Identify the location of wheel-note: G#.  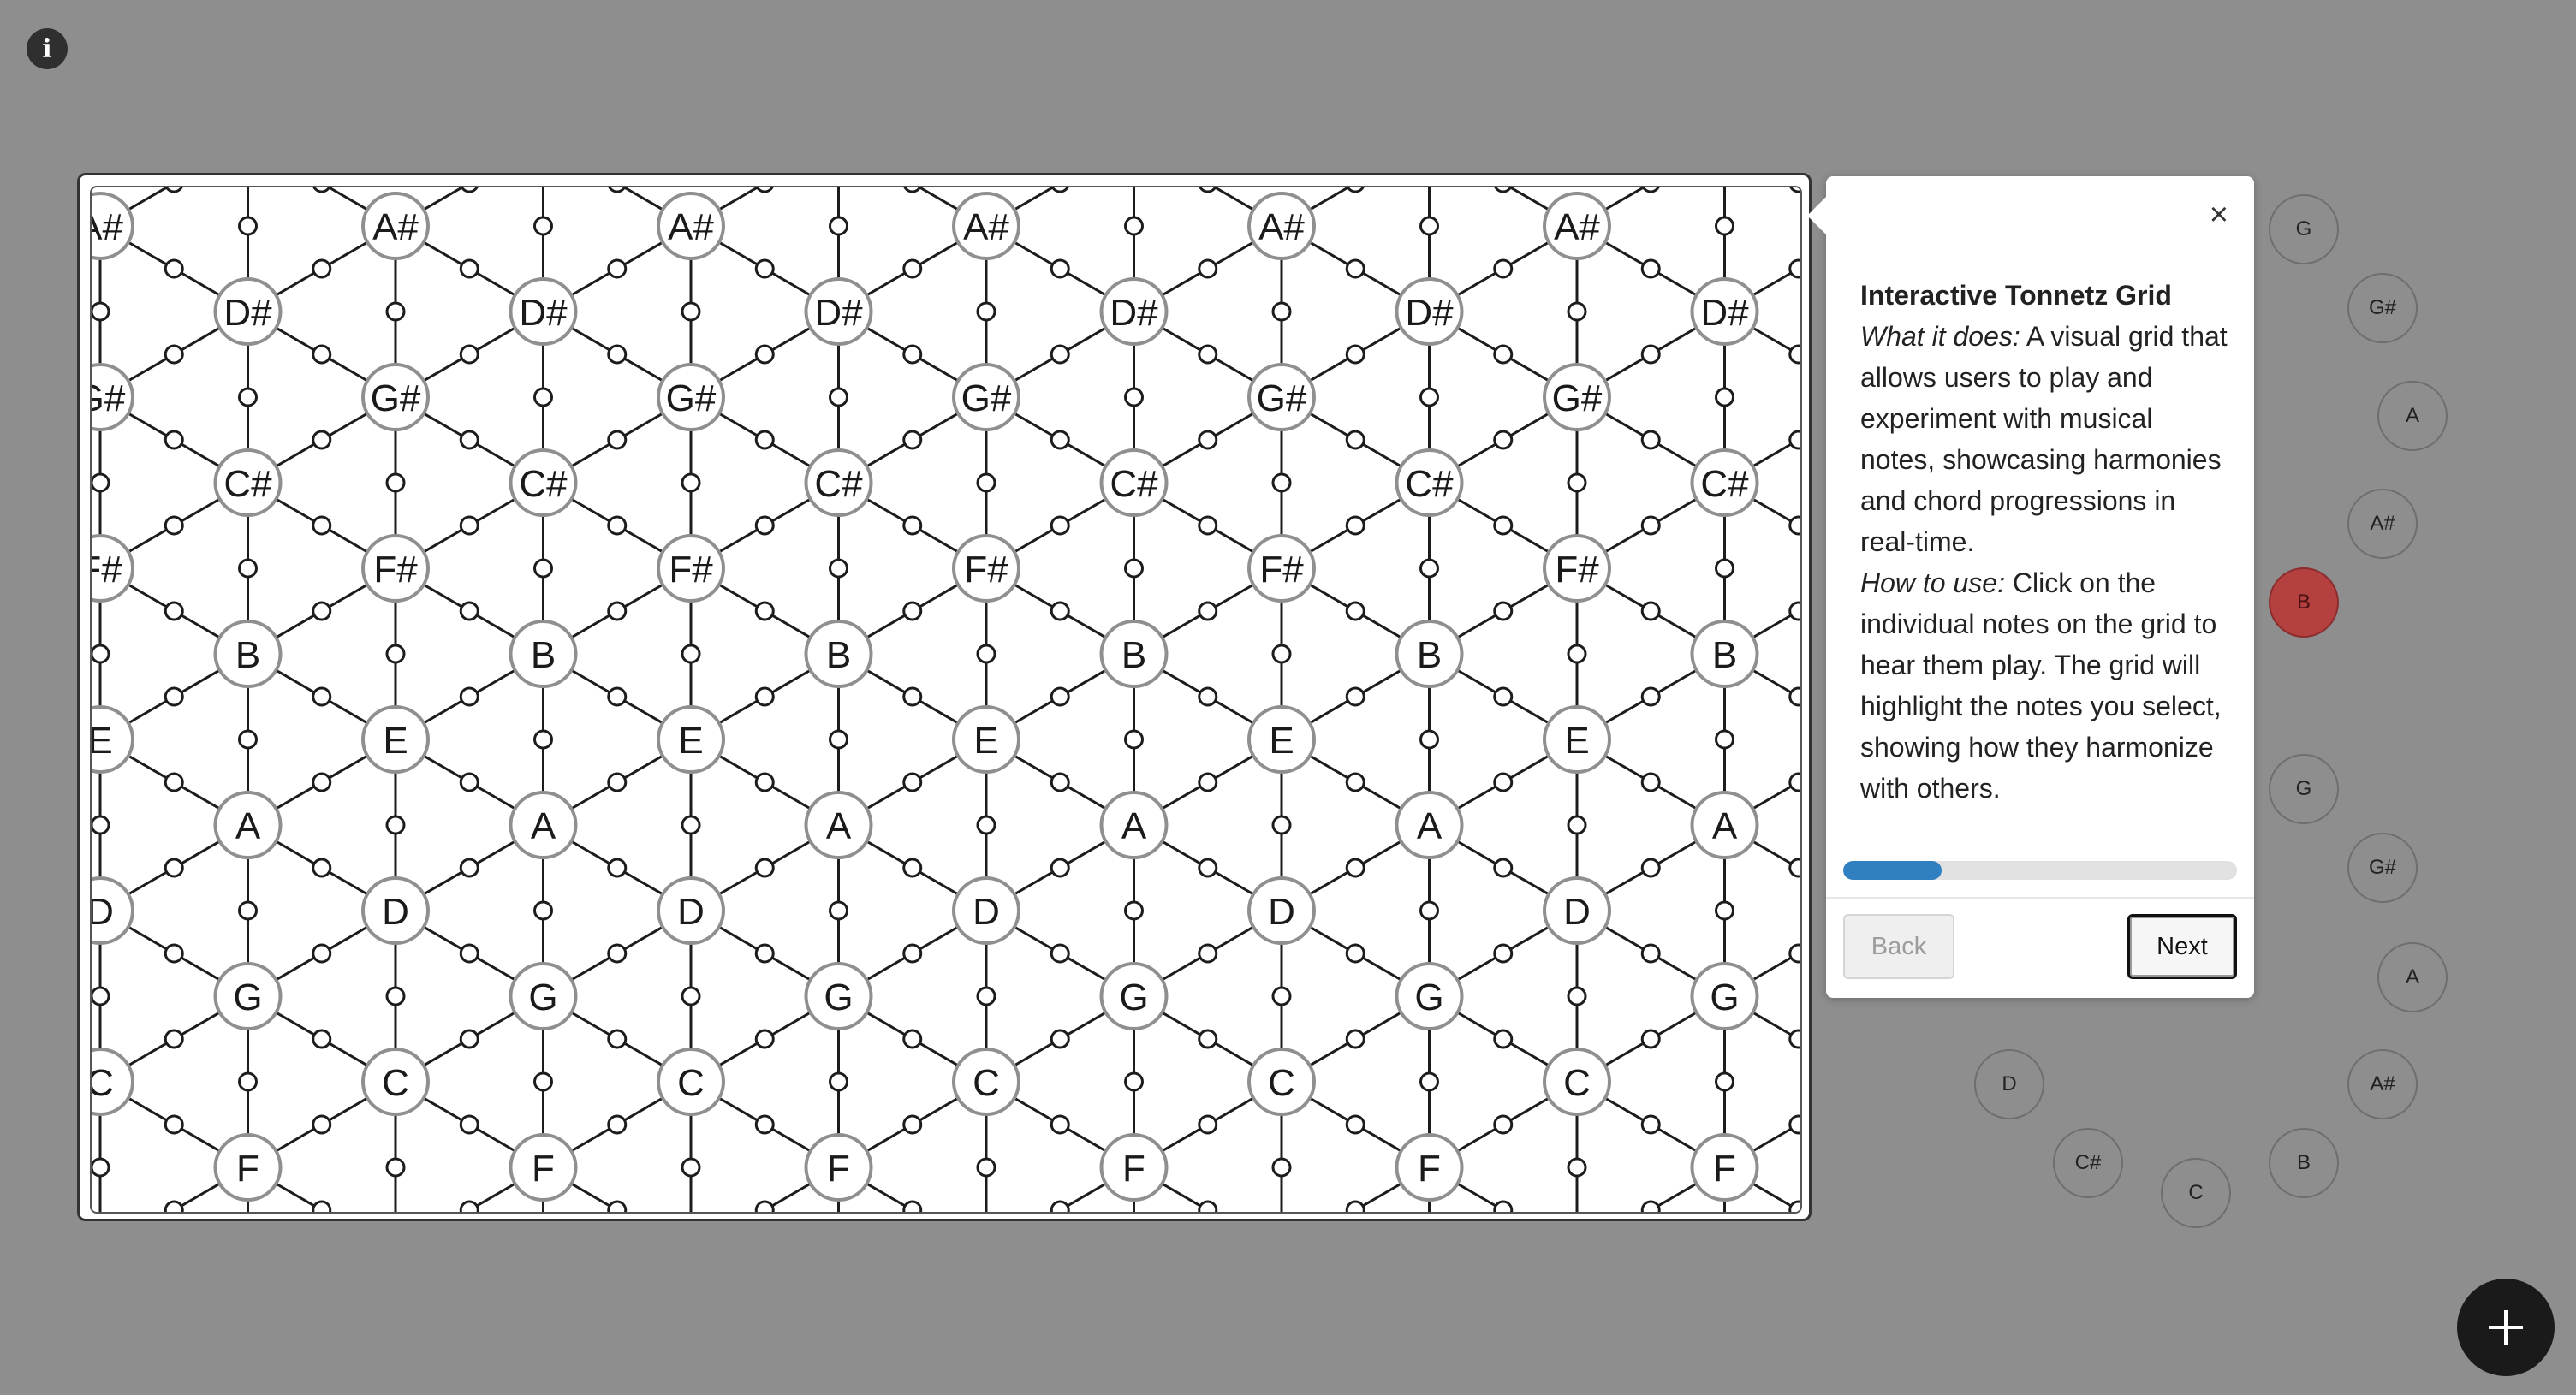
(2382, 308).